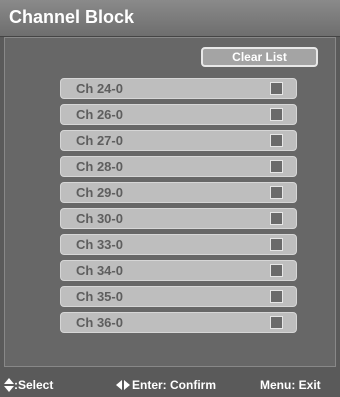  Describe the element at coordinates (34, 385) in the screenshot. I see `footer-select-label: :Select` at that location.